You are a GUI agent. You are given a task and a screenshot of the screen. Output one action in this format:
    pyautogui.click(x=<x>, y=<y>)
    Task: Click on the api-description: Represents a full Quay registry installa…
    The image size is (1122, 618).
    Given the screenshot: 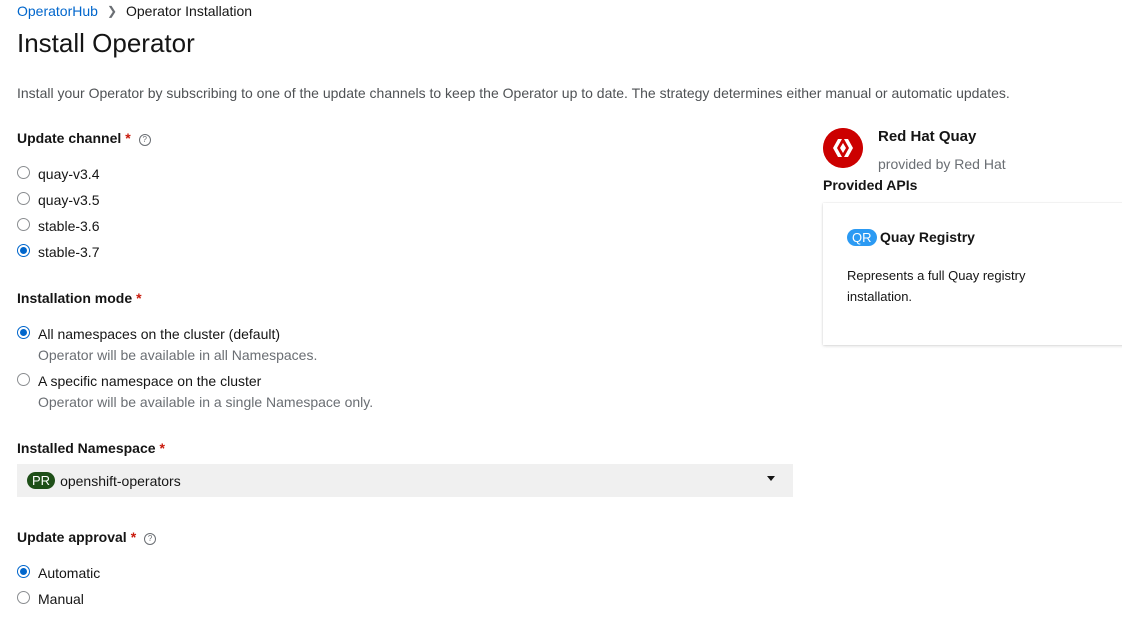 What is the action you would take?
    pyautogui.click(x=936, y=286)
    